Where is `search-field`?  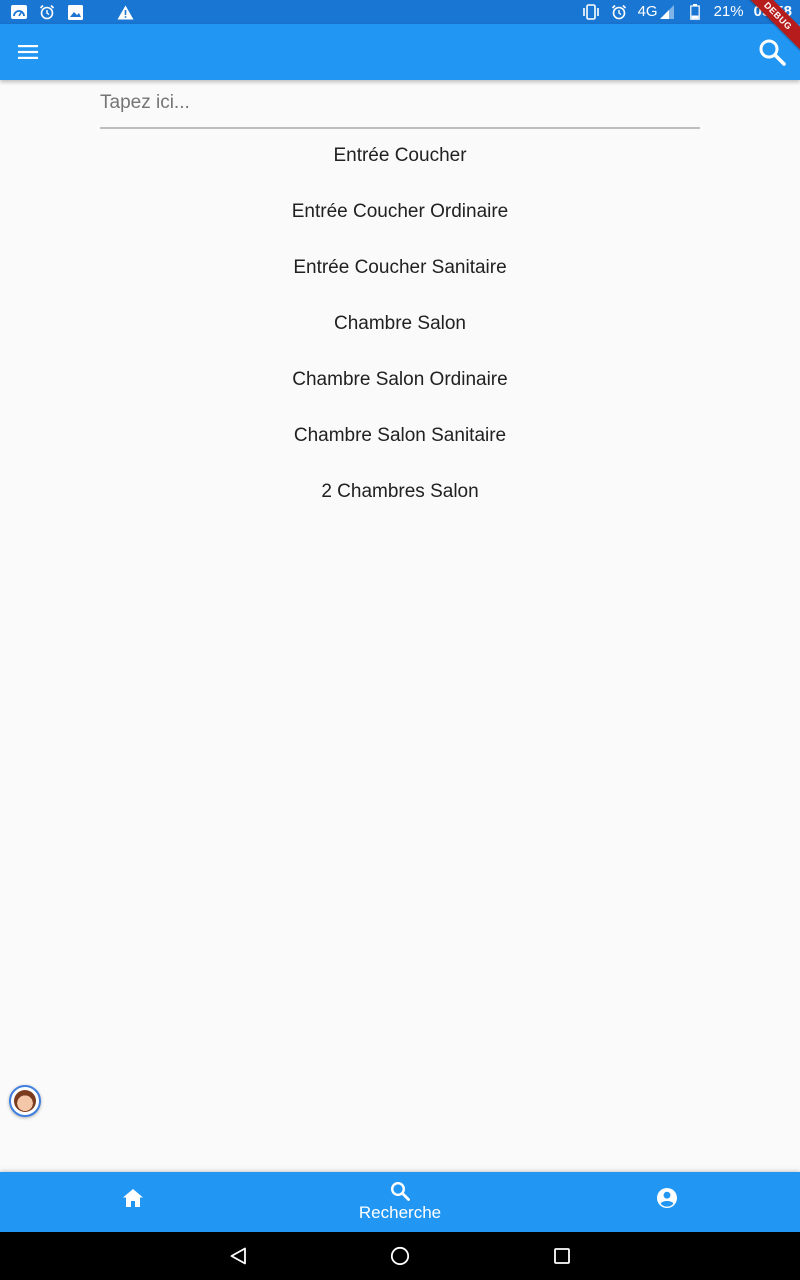
search-field is located at coordinates (400, 104).